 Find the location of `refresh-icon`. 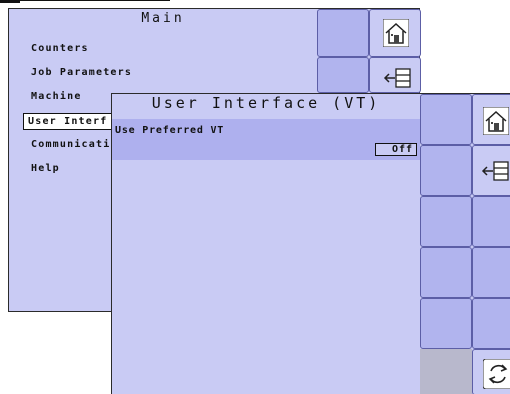

refresh-icon is located at coordinates (496, 374).